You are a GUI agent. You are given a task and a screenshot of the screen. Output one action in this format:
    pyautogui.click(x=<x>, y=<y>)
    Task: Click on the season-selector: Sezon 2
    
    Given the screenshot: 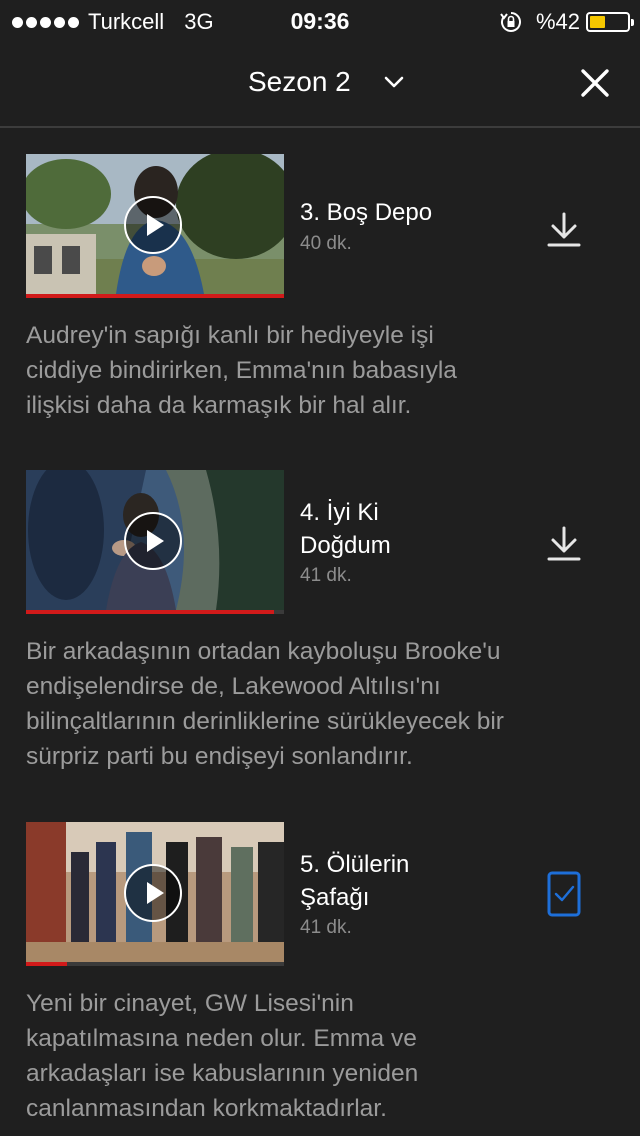 What is the action you would take?
    pyautogui.click(x=326, y=82)
    